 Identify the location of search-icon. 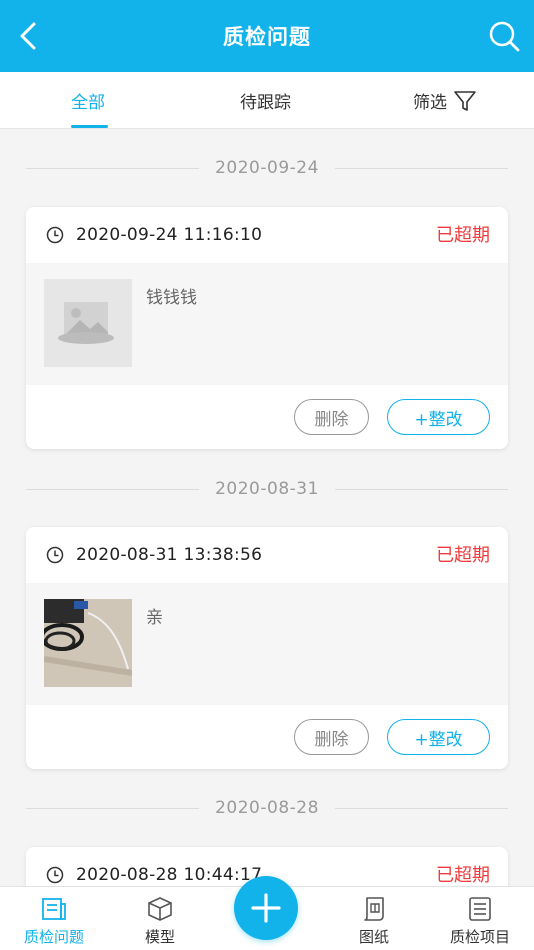
(504, 36).